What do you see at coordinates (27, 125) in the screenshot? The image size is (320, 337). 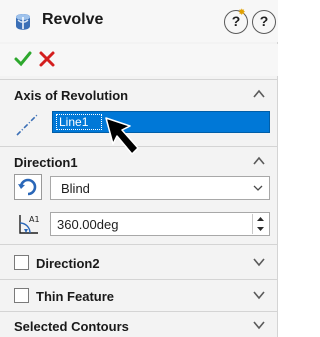 I see `axis-line-icon` at bounding box center [27, 125].